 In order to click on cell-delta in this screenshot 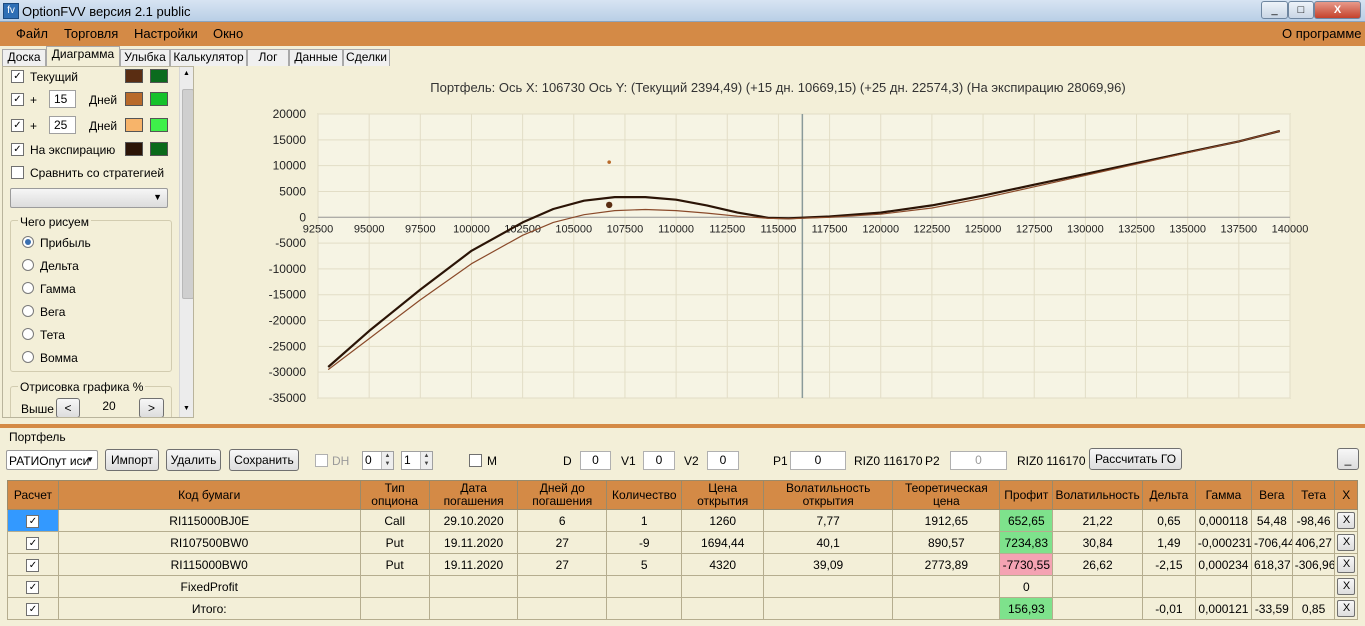, I will do `click(1168, 586)`.